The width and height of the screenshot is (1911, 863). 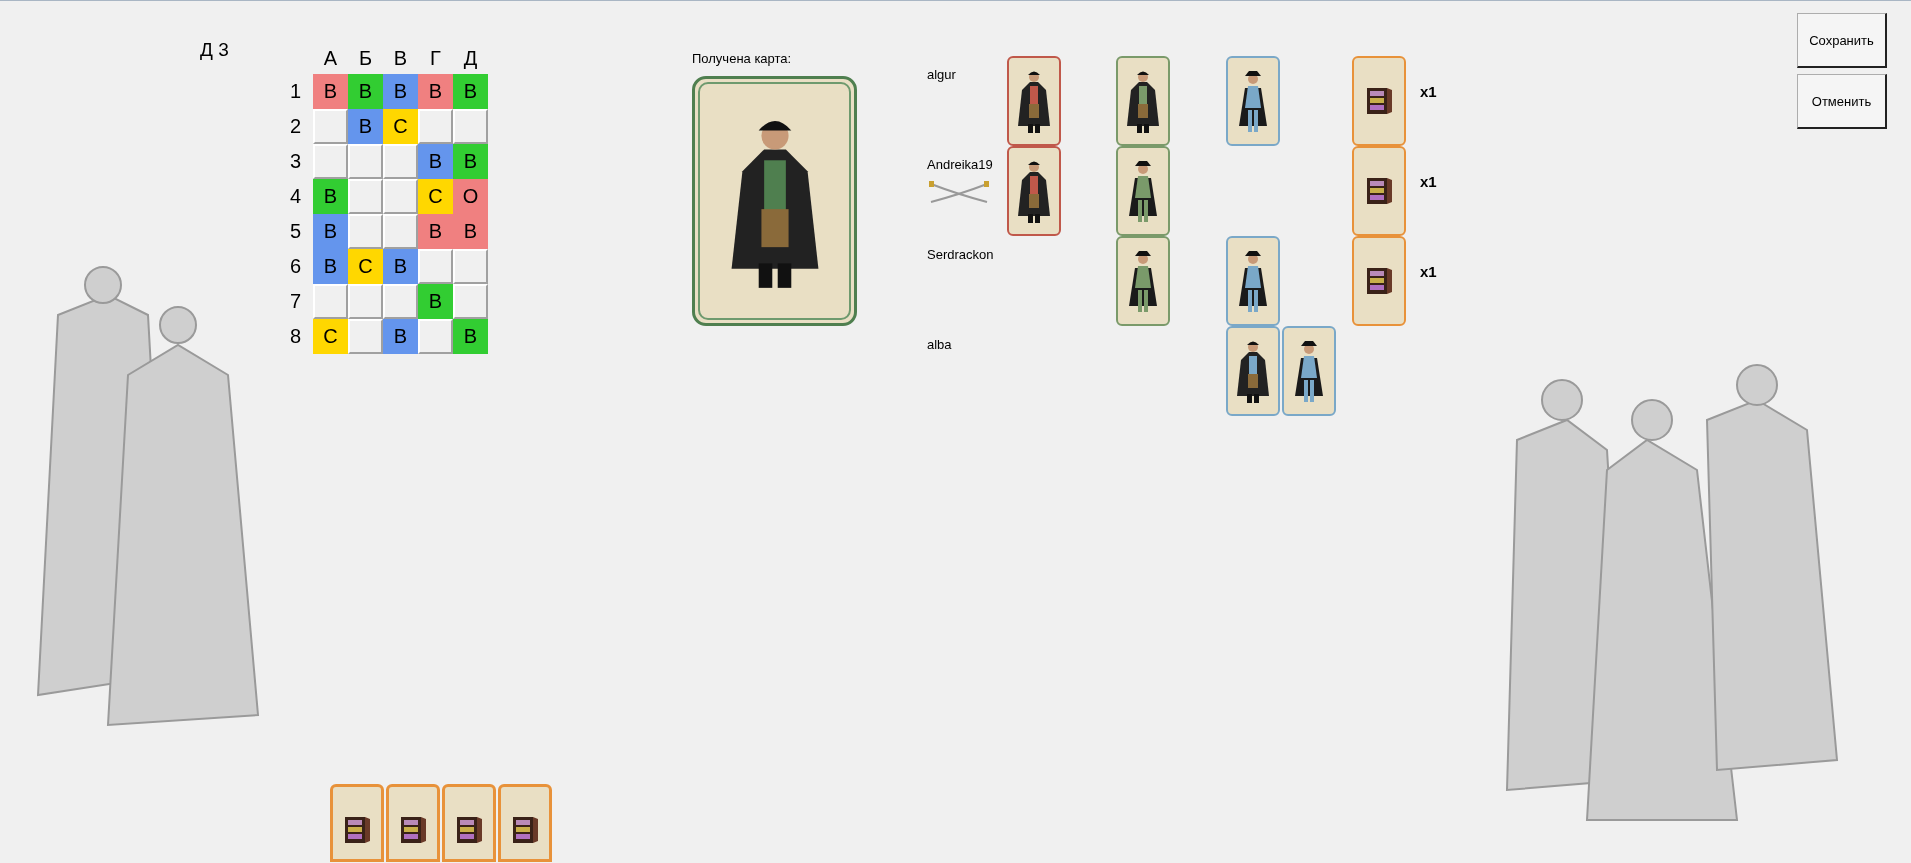 What do you see at coordinates (960, 164) in the screenshot?
I see `player-name: Andreika19` at bounding box center [960, 164].